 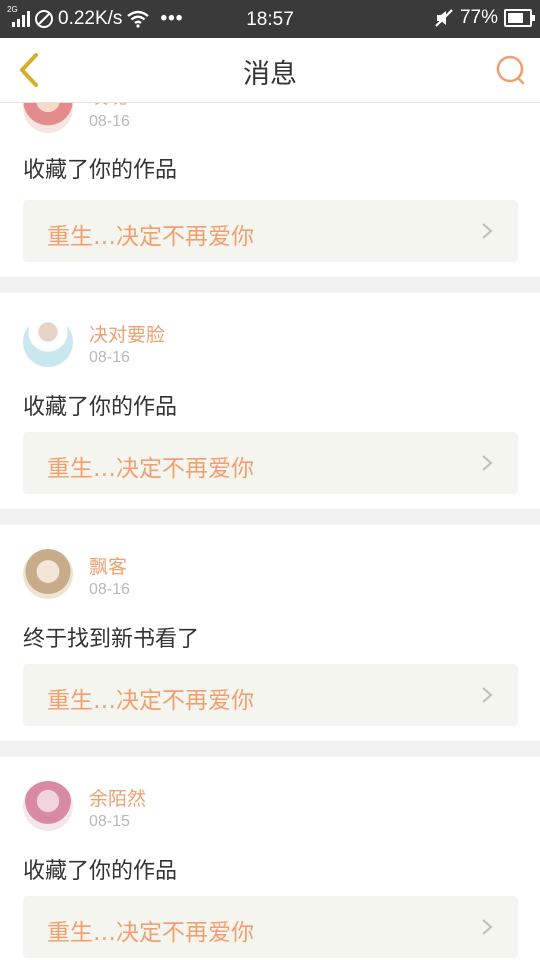 I want to click on status-right: 77%, so click(x=484, y=18).